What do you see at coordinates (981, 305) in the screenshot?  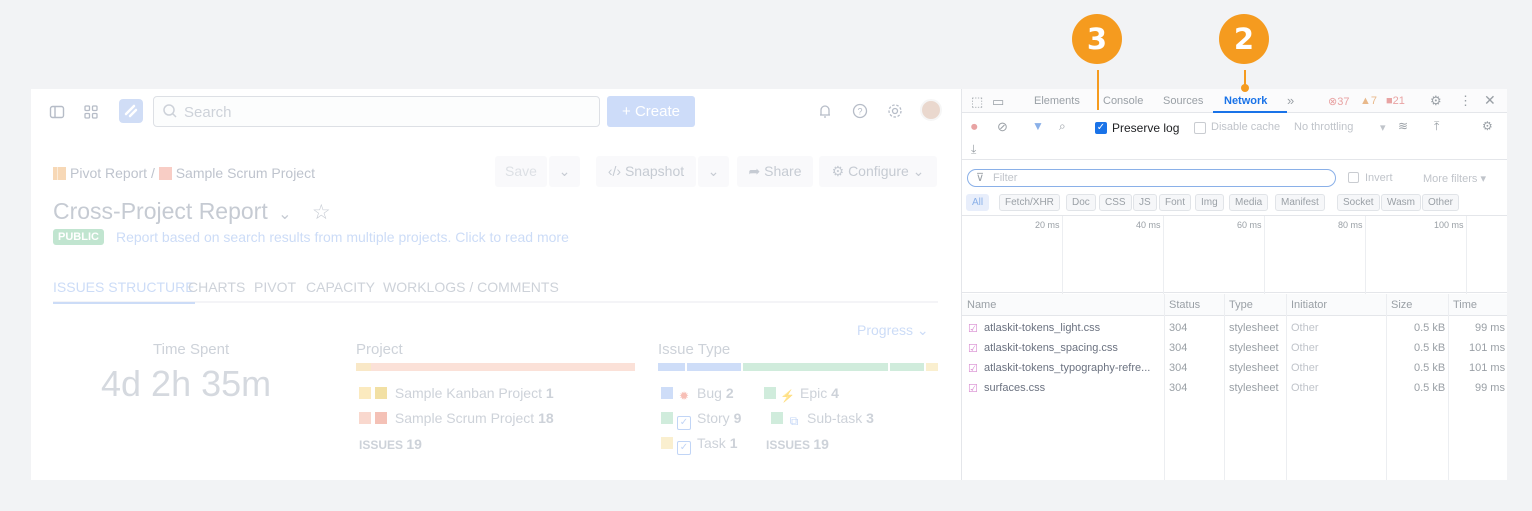 I see `column-header-name: Name` at bounding box center [981, 305].